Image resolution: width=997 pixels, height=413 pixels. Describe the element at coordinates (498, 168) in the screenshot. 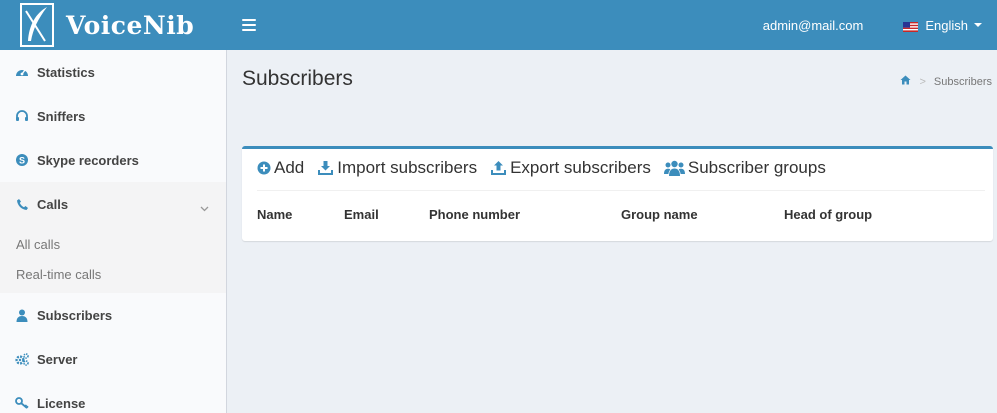

I see `upload-icon` at that location.